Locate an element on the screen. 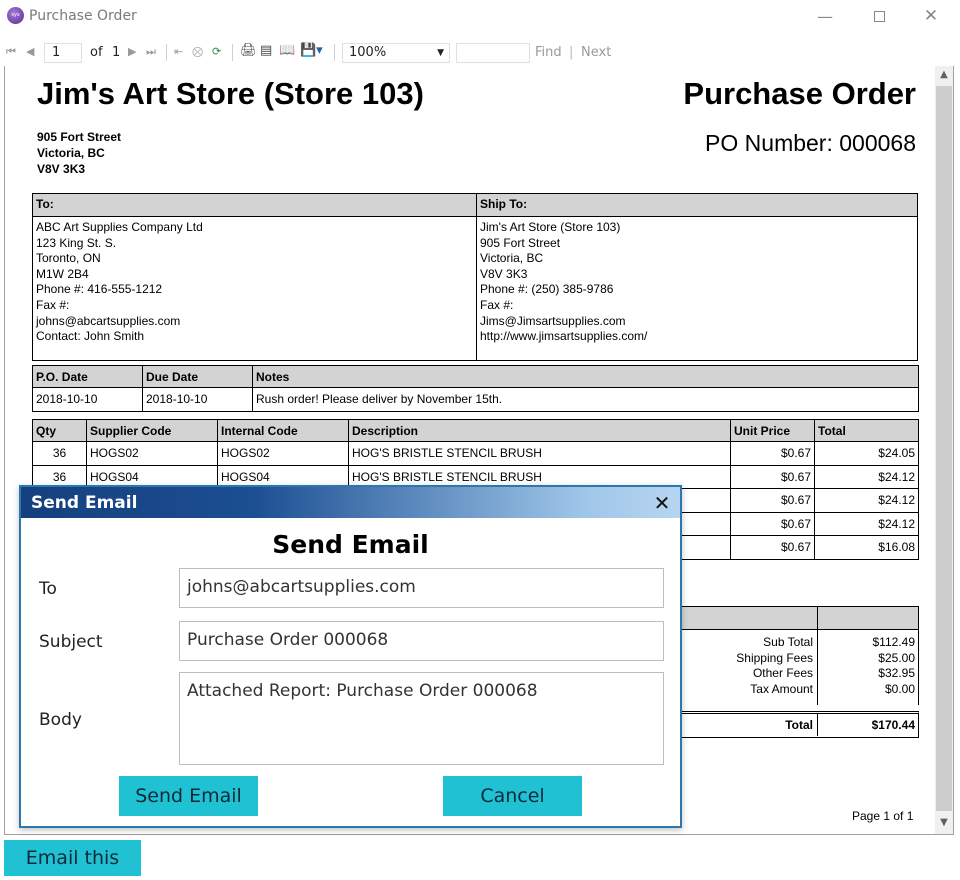 The width and height of the screenshot is (960, 880). description-header: Description is located at coordinates (539, 430).